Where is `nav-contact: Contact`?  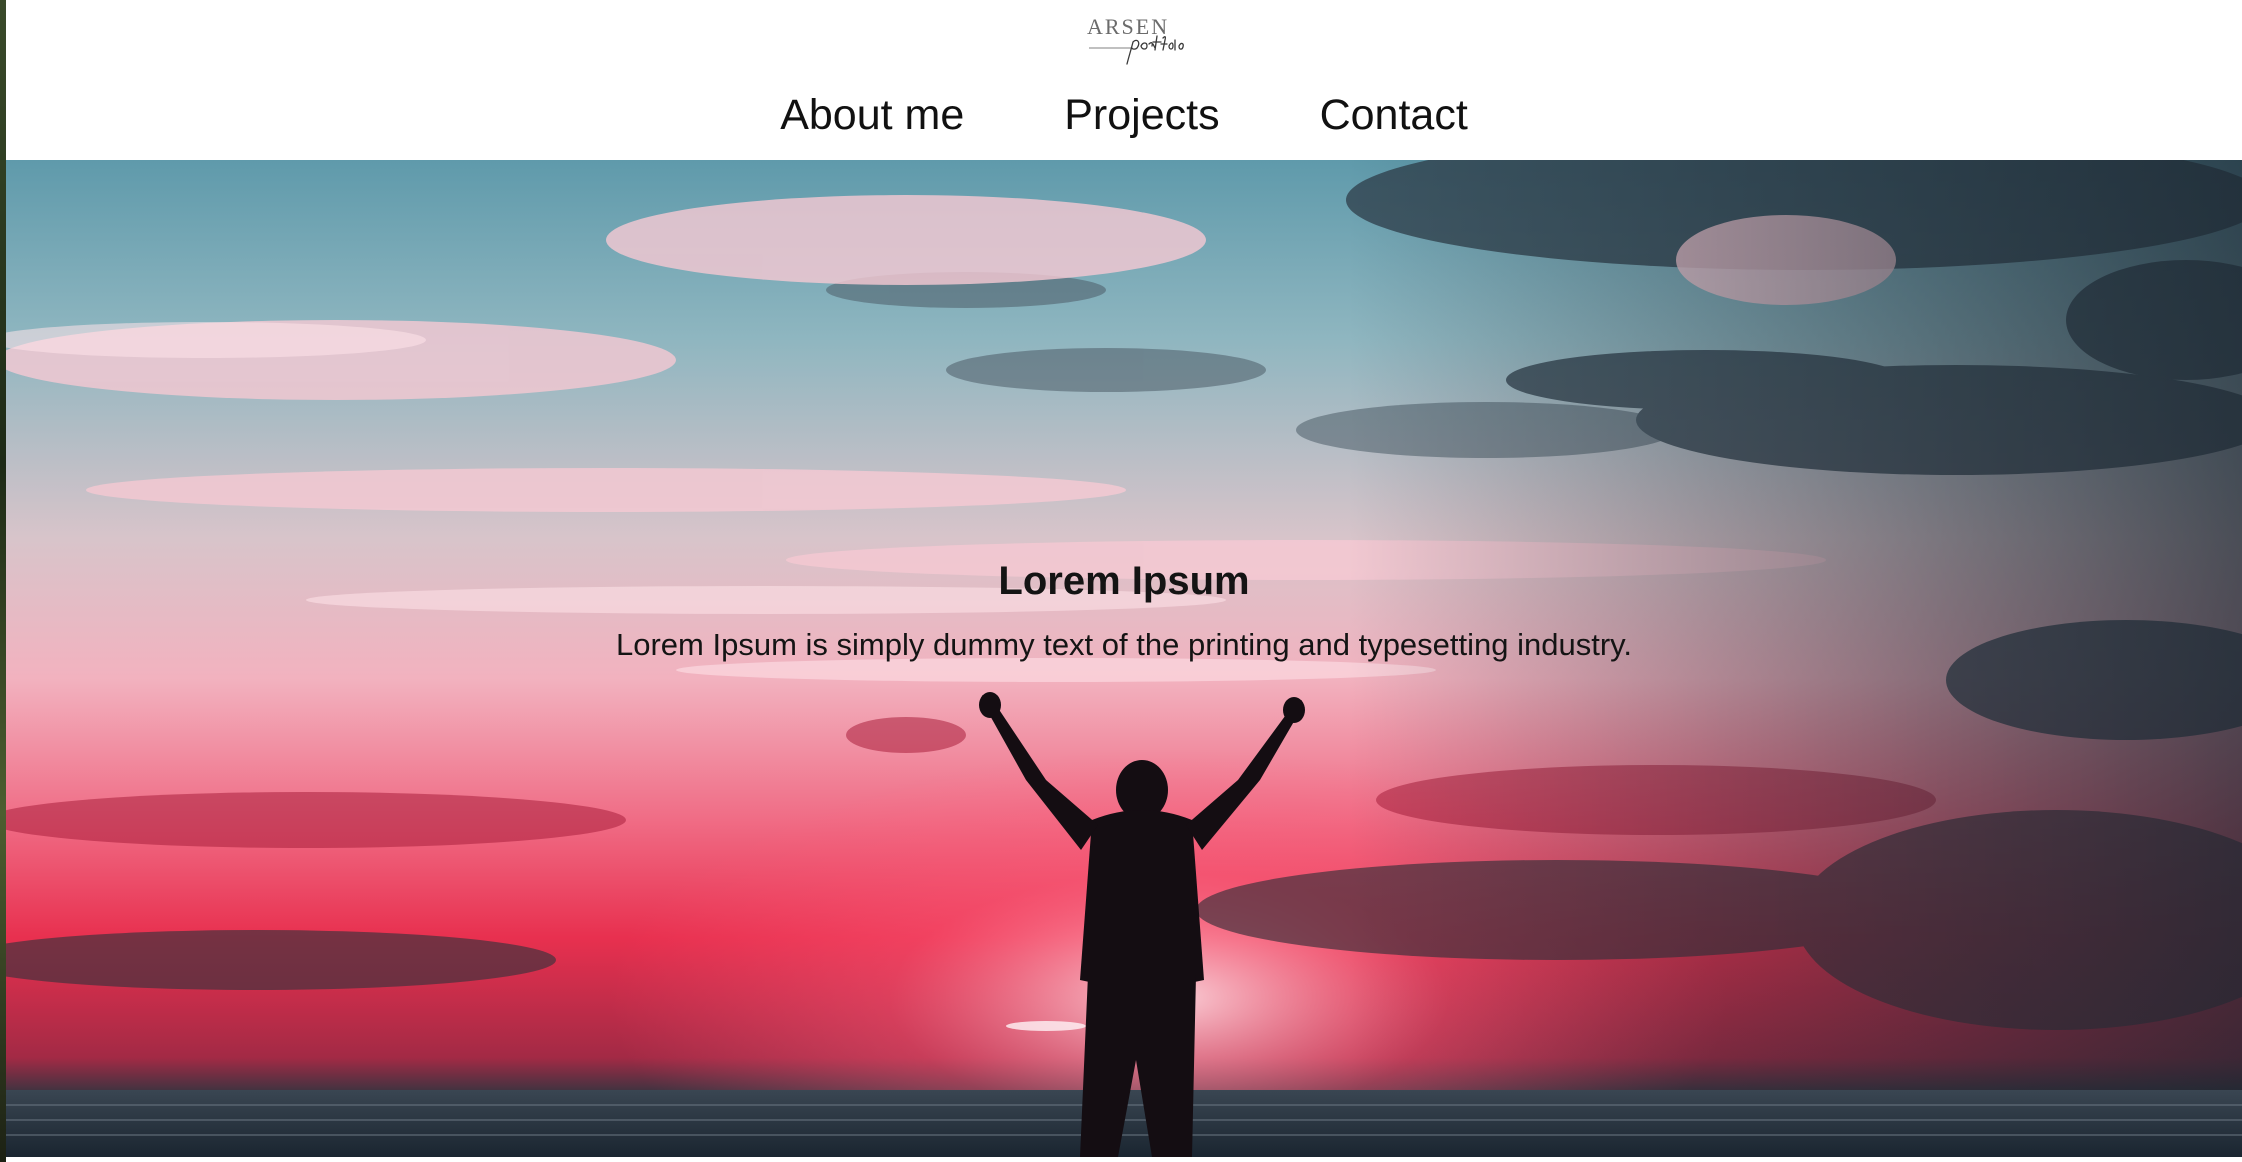 nav-contact: Contact is located at coordinates (1394, 115).